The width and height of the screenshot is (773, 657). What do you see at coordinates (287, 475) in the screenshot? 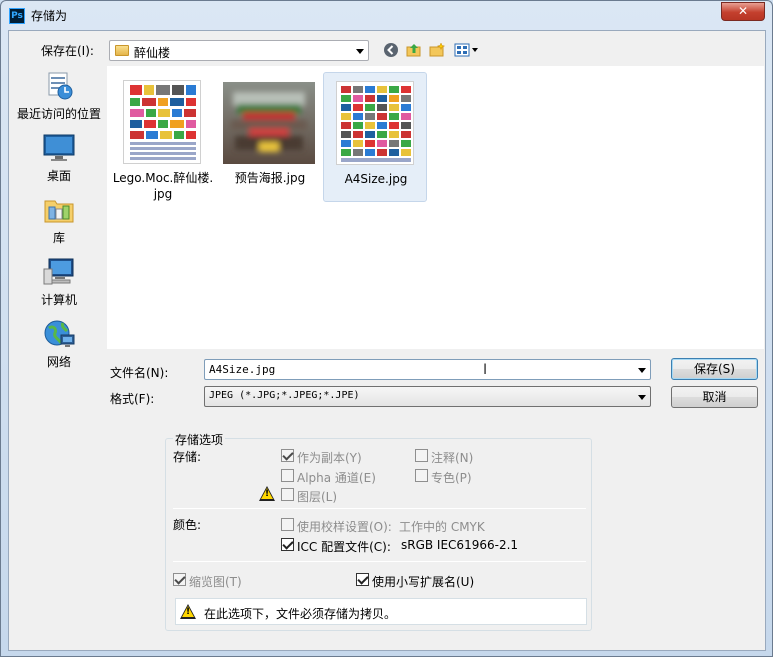
I see `alpha-checkbox` at bounding box center [287, 475].